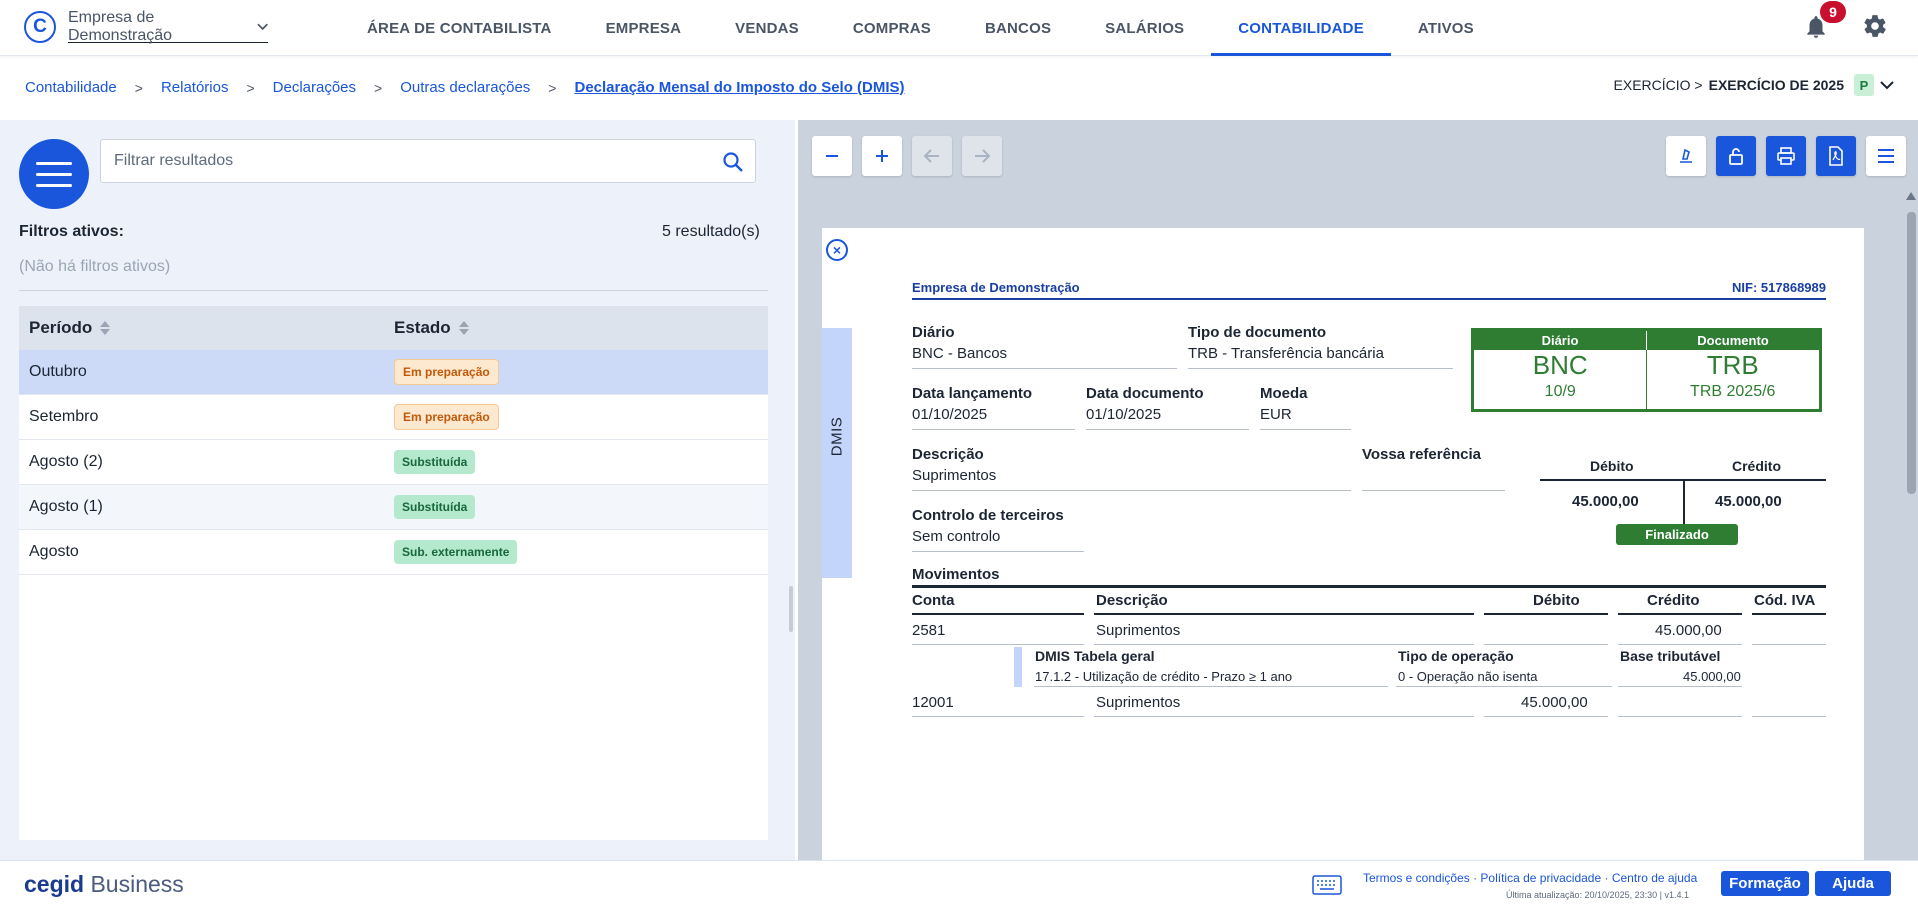 This screenshot has height=908, width=1918. What do you see at coordinates (733, 162) in the screenshot?
I see `search-icon` at bounding box center [733, 162].